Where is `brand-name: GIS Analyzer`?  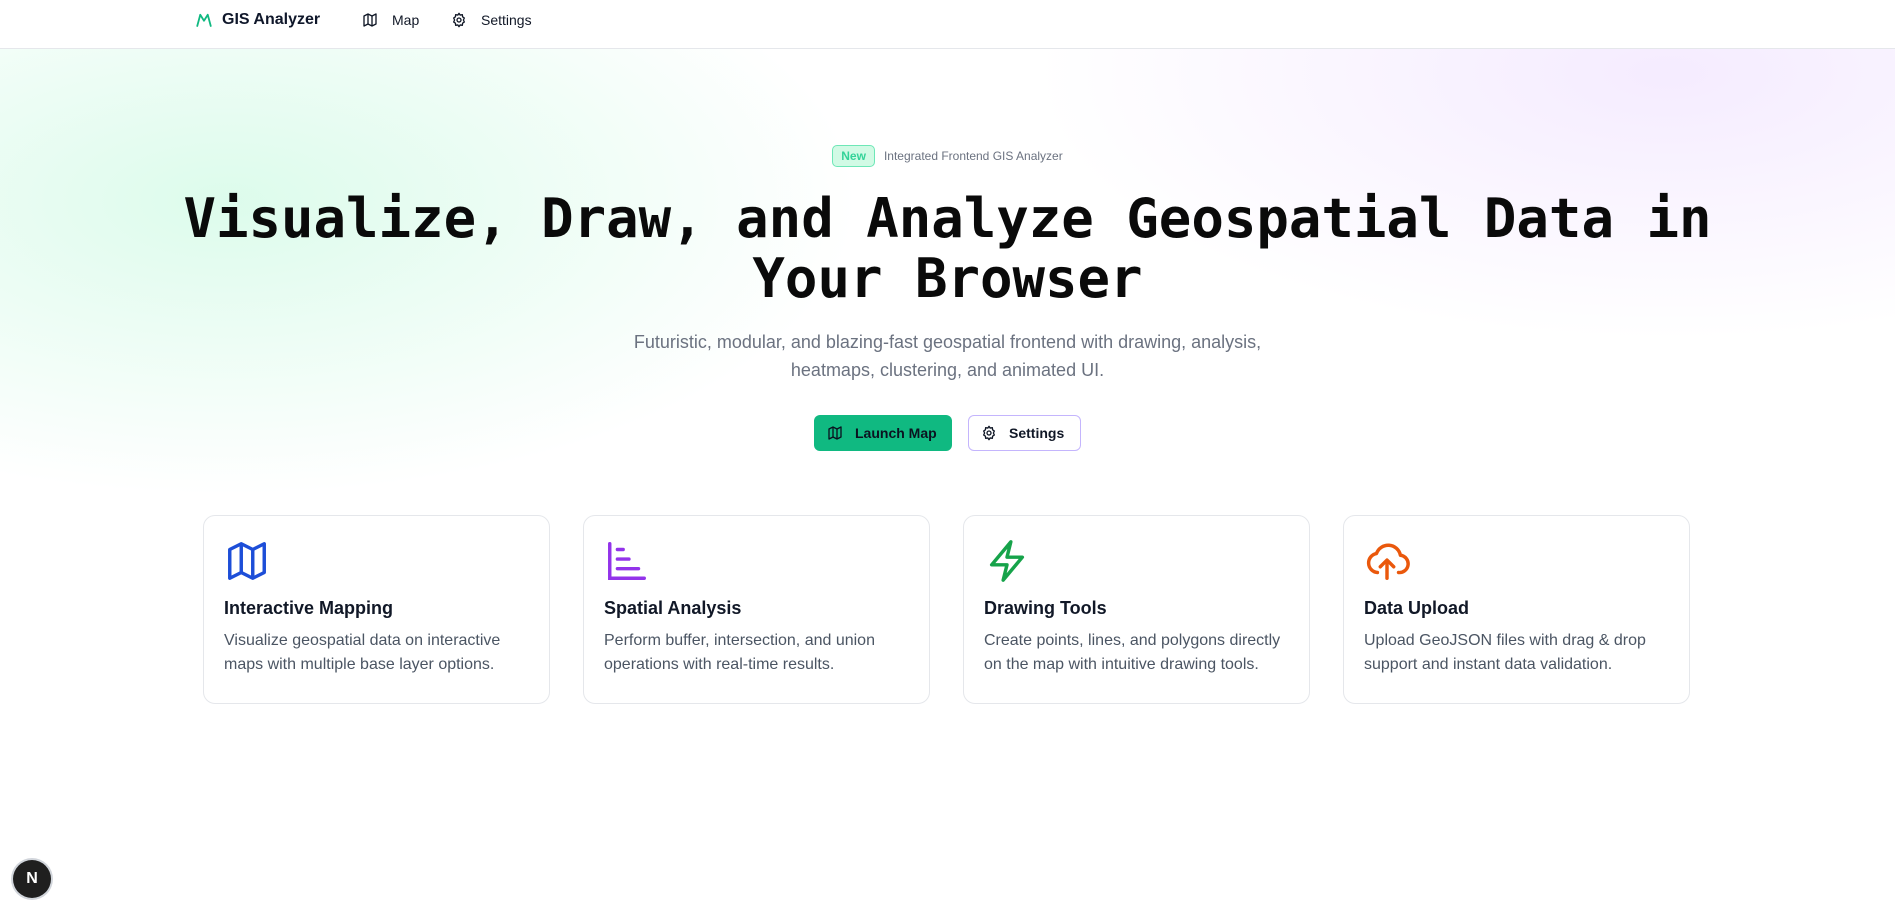
brand-name: GIS Analyzer is located at coordinates (271, 19).